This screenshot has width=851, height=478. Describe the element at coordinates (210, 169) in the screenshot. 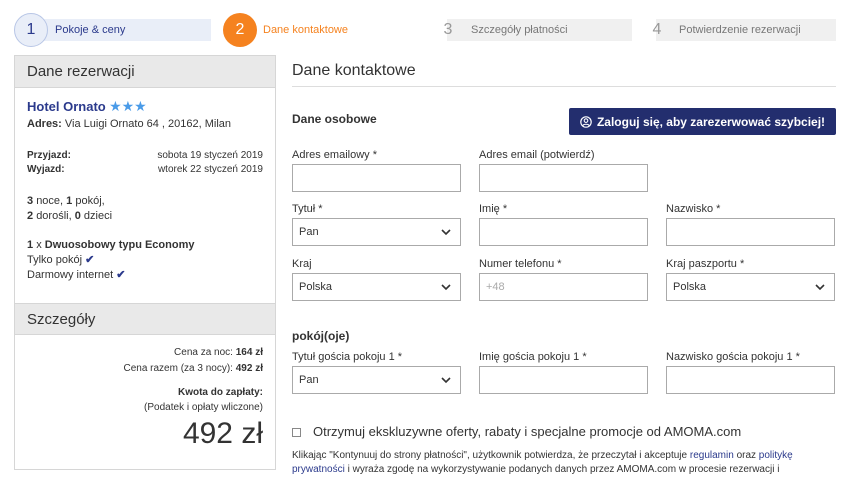

I see `checkout-value: wtorek 22 styczeń 2019` at that location.